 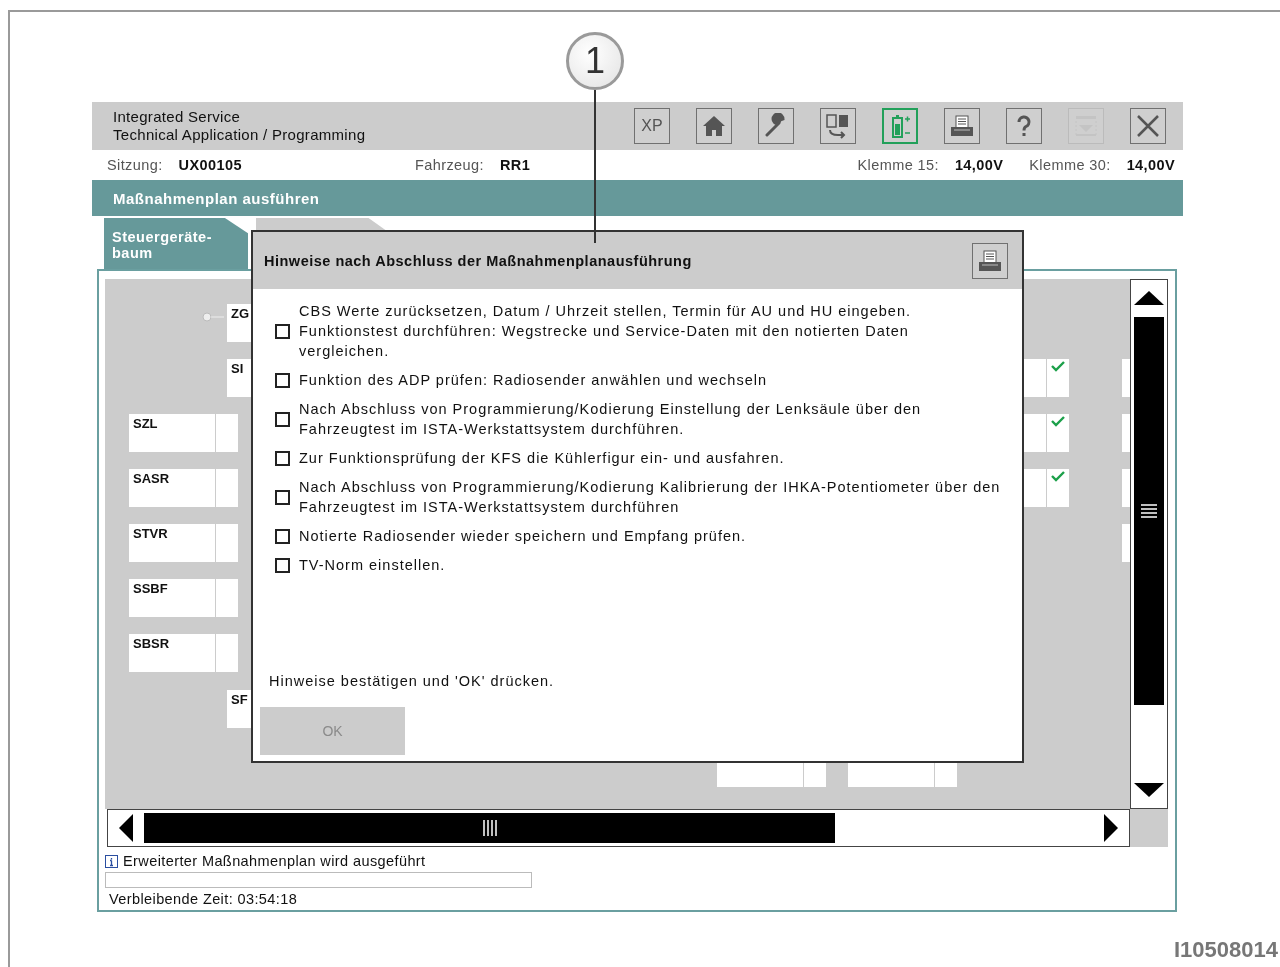 I want to click on horizontal-scrollbar, so click(x=618, y=828).